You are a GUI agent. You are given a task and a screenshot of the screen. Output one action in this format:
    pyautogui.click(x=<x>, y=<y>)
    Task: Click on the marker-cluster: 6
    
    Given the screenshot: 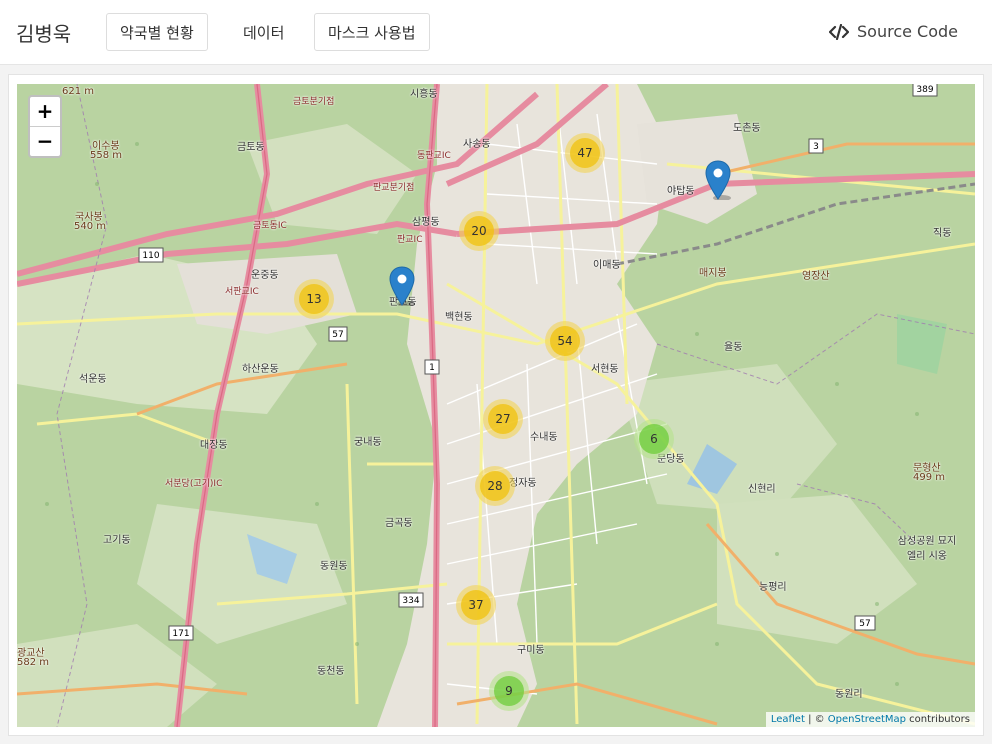 What is the action you would take?
    pyautogui.click(x=654, y=439)
    